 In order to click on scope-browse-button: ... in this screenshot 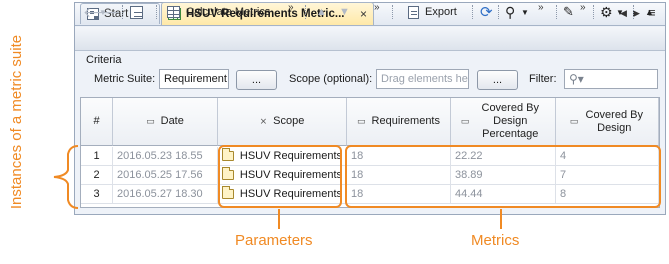, I will do `click(497, 80)`.